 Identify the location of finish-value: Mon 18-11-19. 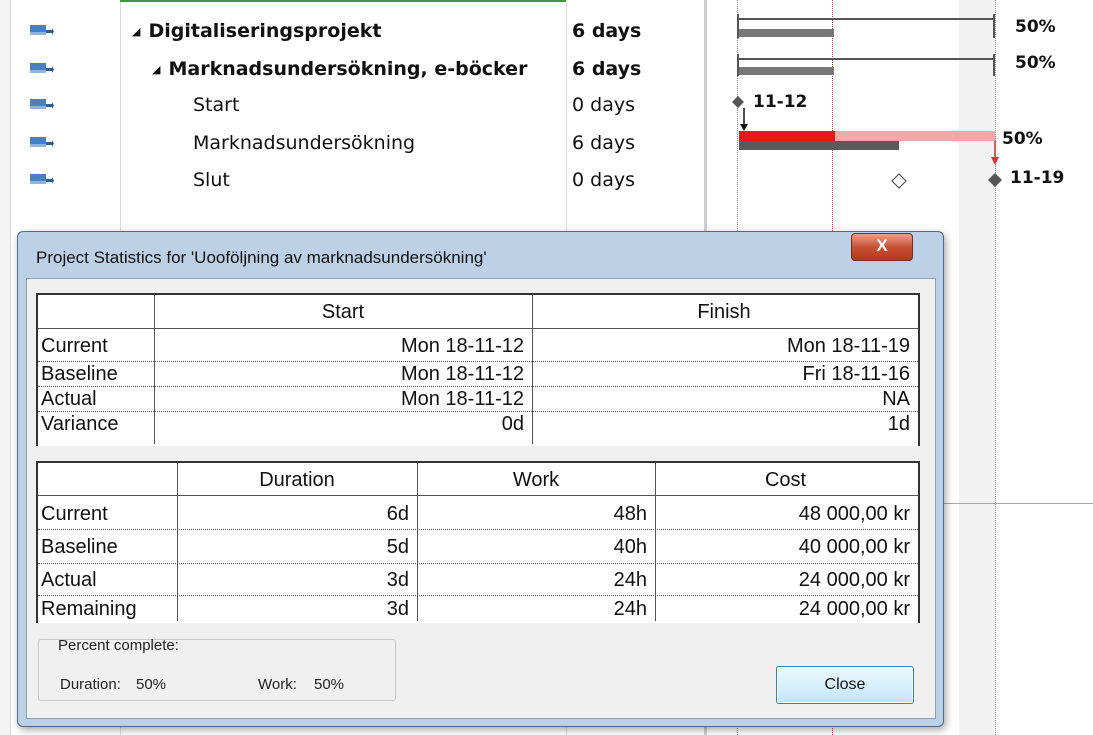
(848, 346).